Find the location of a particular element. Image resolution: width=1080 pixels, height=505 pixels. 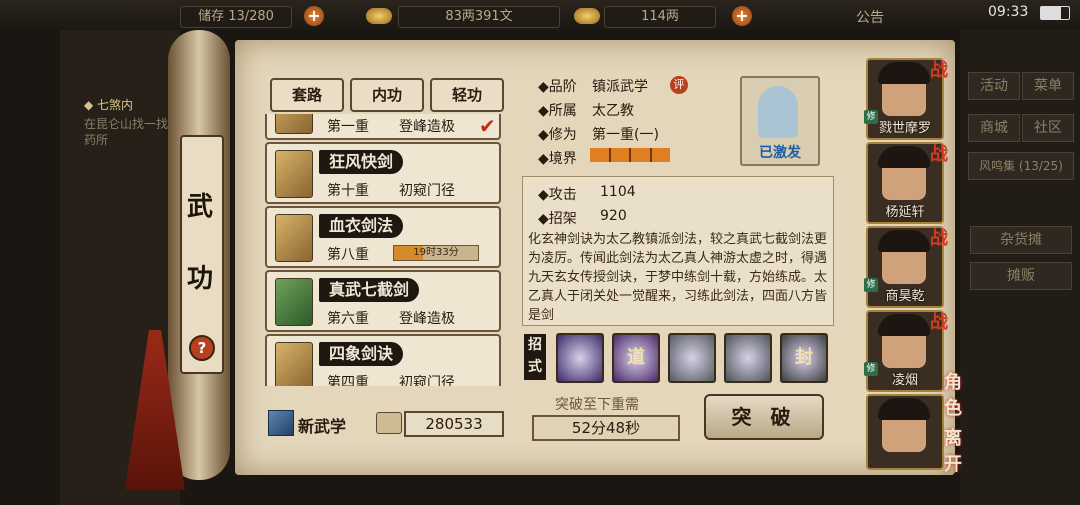

move-dao-seal-icon: 道 is located at coordinates (636, 358).